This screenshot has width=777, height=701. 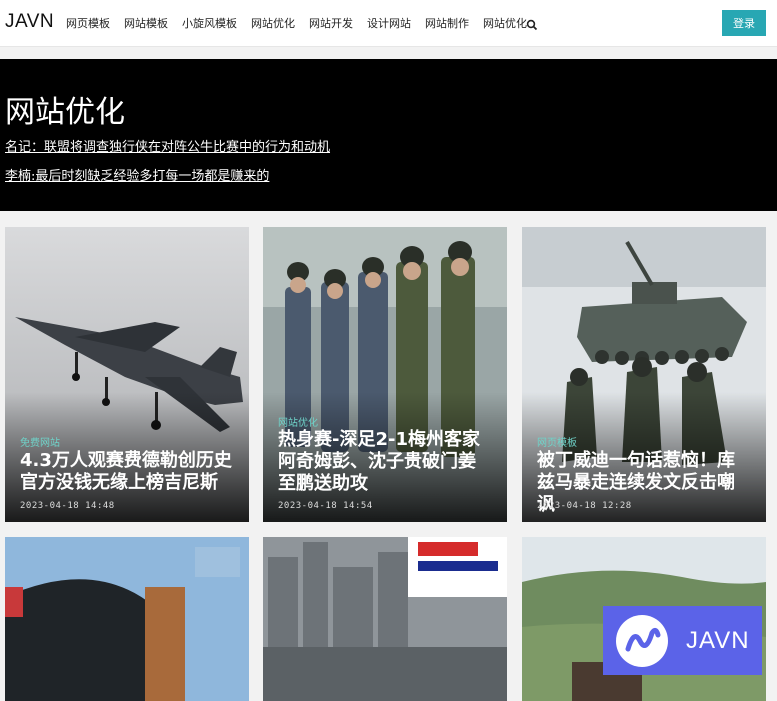 I want to click on article-date: 2023-04-18 14:48, so click(x=67, y=506).